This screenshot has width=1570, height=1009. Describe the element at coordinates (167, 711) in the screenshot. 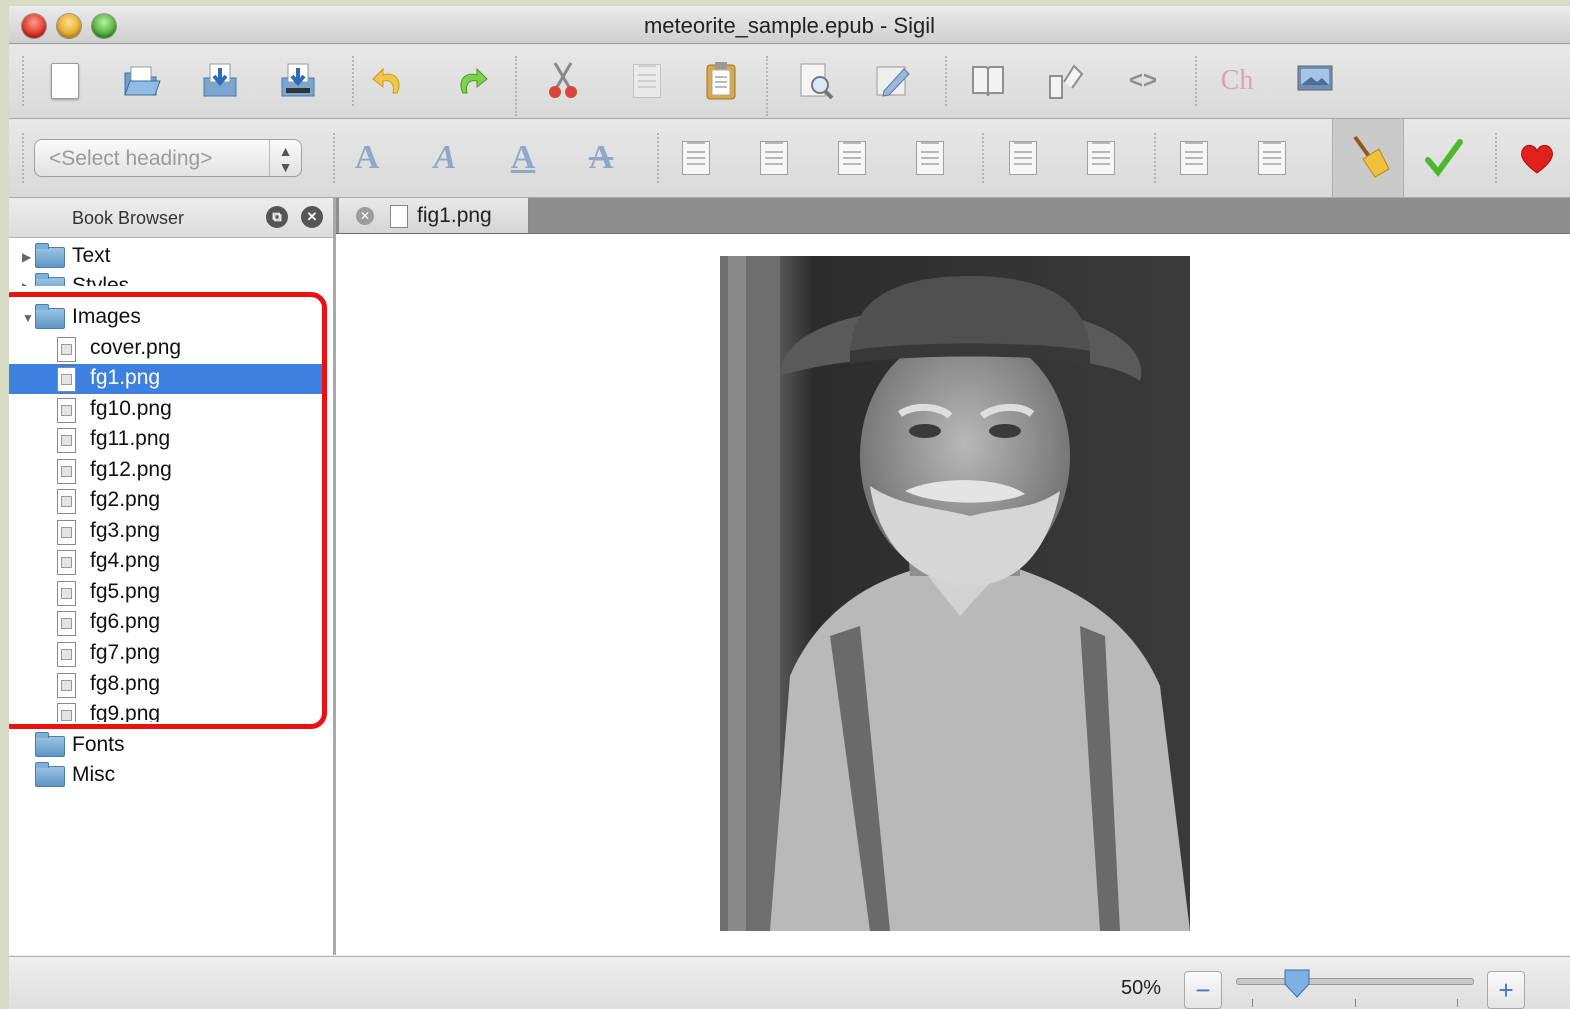

I see `tree-file: fg9.png` at that location.